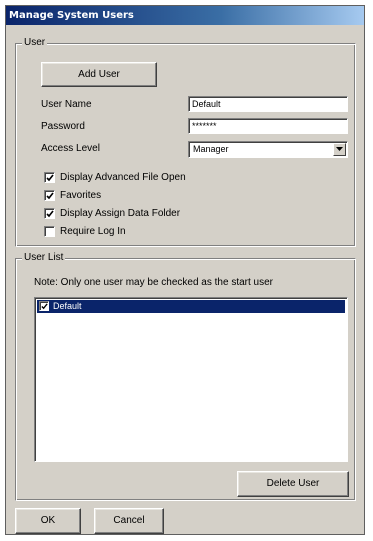 Image resolution: width=373 pixels, height=541 pixels. I want to click on display-assign-data-folder-checkbox, so click(49, 213).